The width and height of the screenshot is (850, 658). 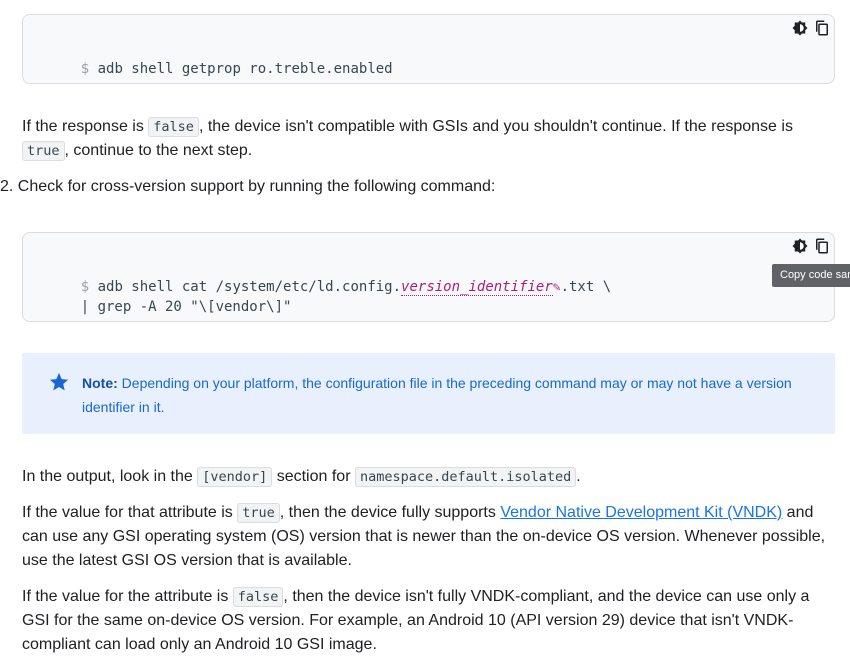 I want to click on paragraph-text: In the output, look in the, so click(x=110, y=476).